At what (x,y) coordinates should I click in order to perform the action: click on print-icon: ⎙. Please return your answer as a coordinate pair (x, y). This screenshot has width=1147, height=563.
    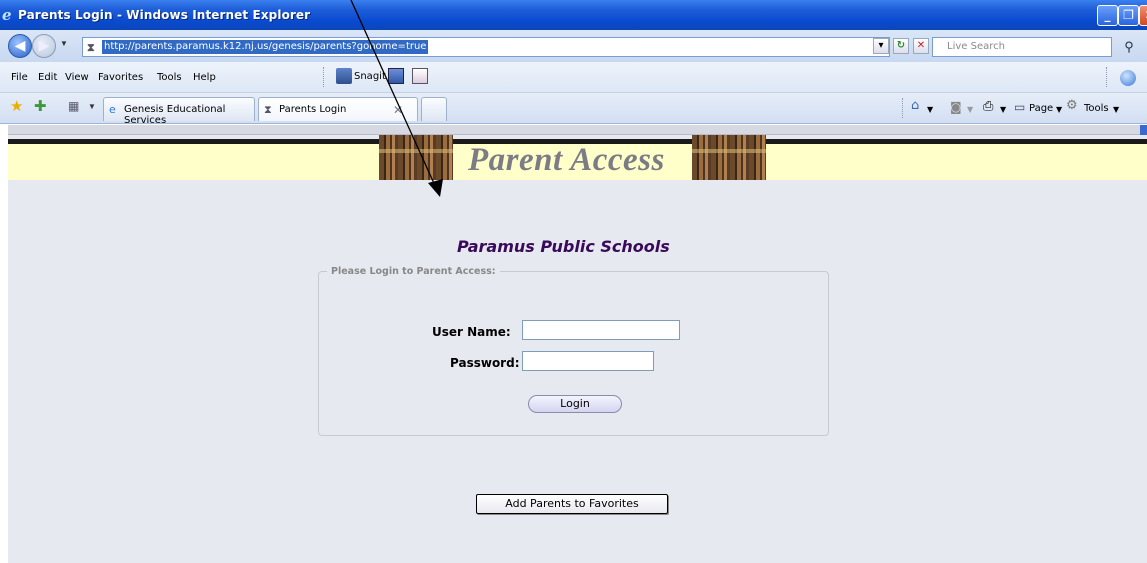
    Looking at the image, I should click on (988, 106).